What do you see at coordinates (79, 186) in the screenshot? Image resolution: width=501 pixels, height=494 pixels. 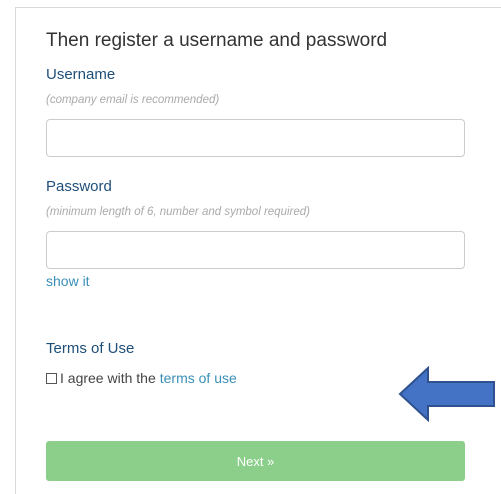 I see `password-label: Password` at bounding box center [79, 186].